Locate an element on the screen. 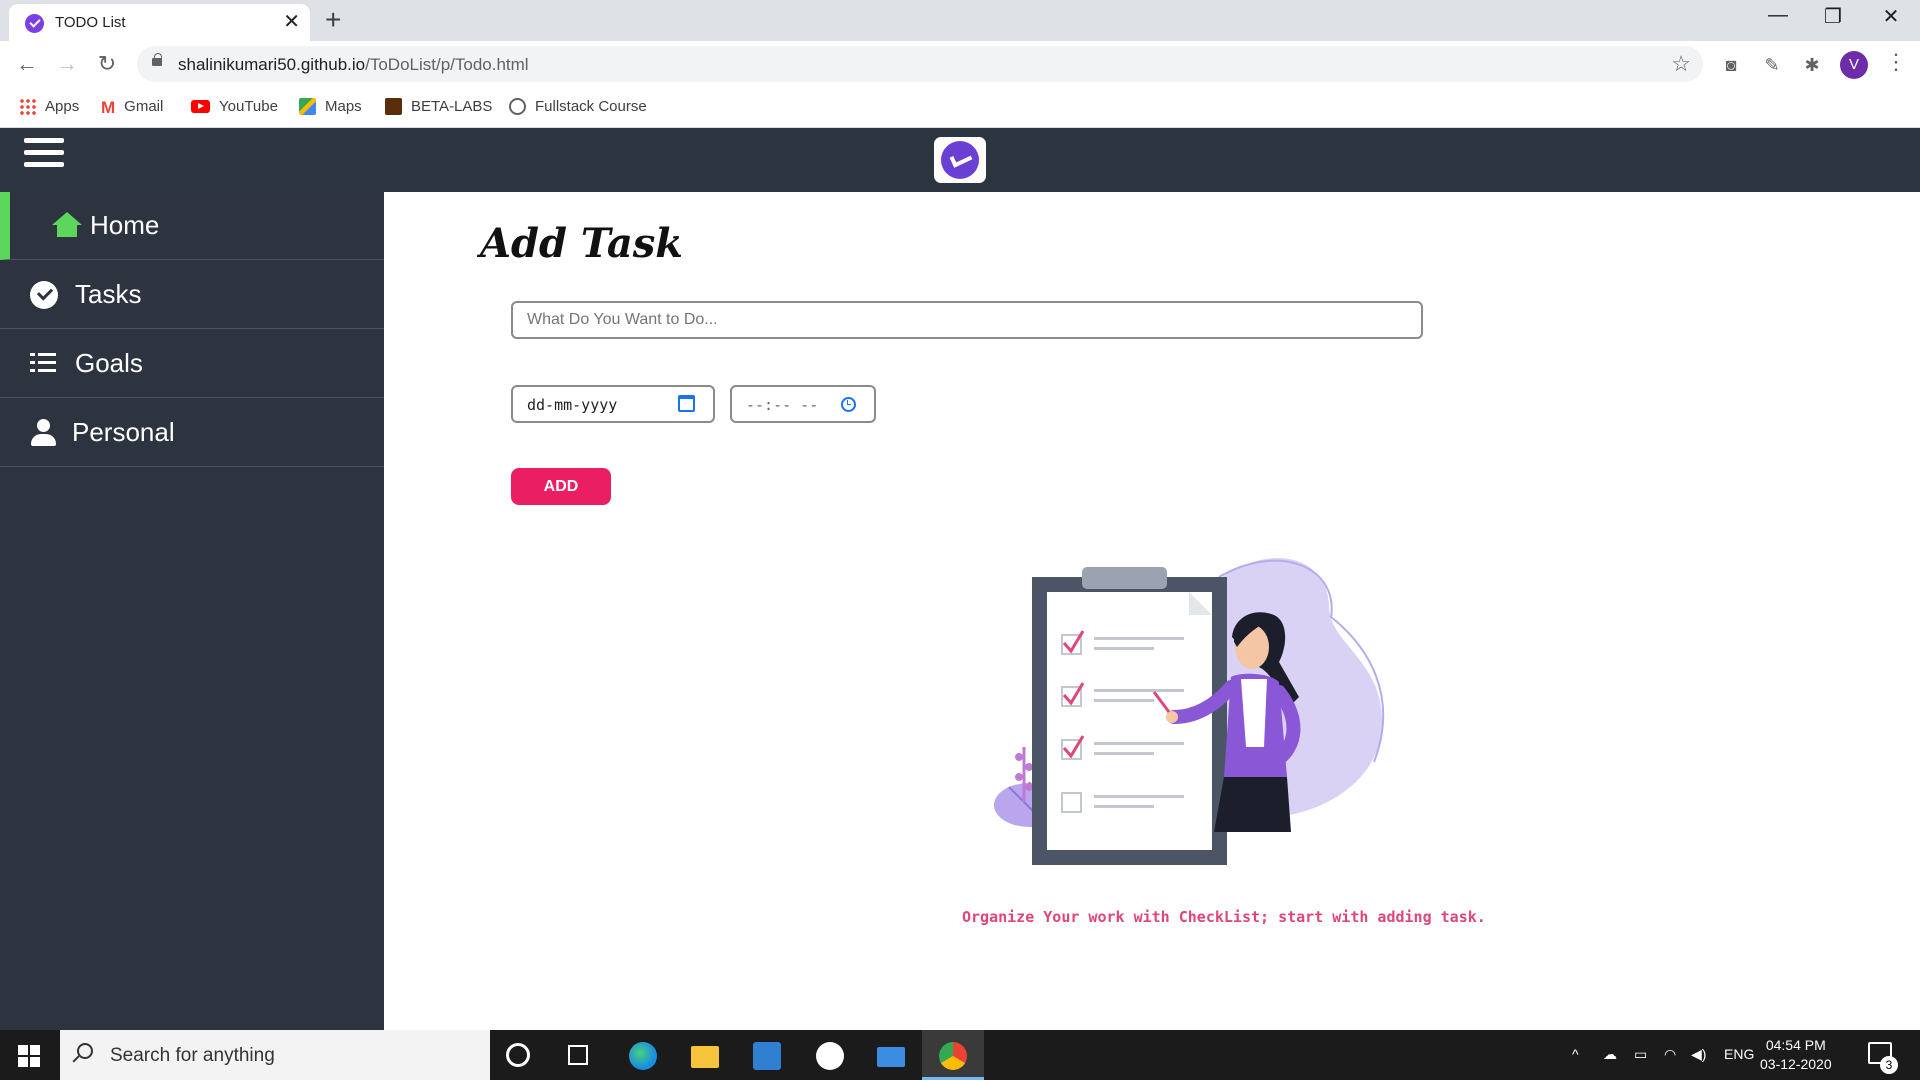 The height and width of the screenshot is (1080, 1920). bookmark-fullstack-course: Fullstack Course is located at coordinates (578, 106).